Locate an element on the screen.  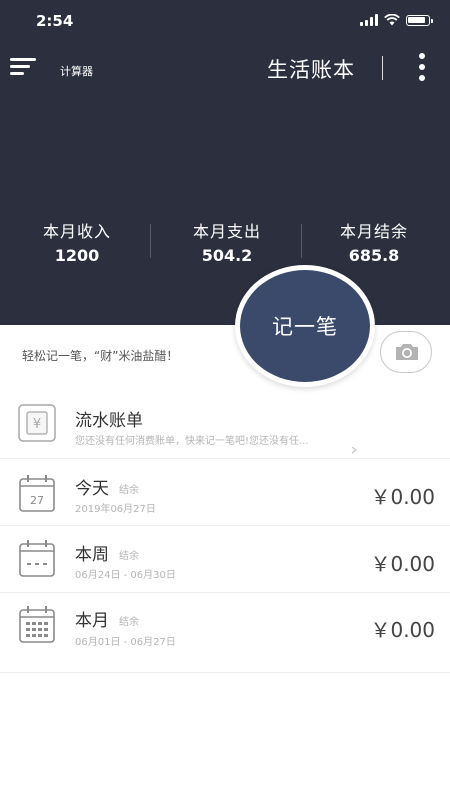
period-title-month: 本月 is located at coordinates (92, 621).